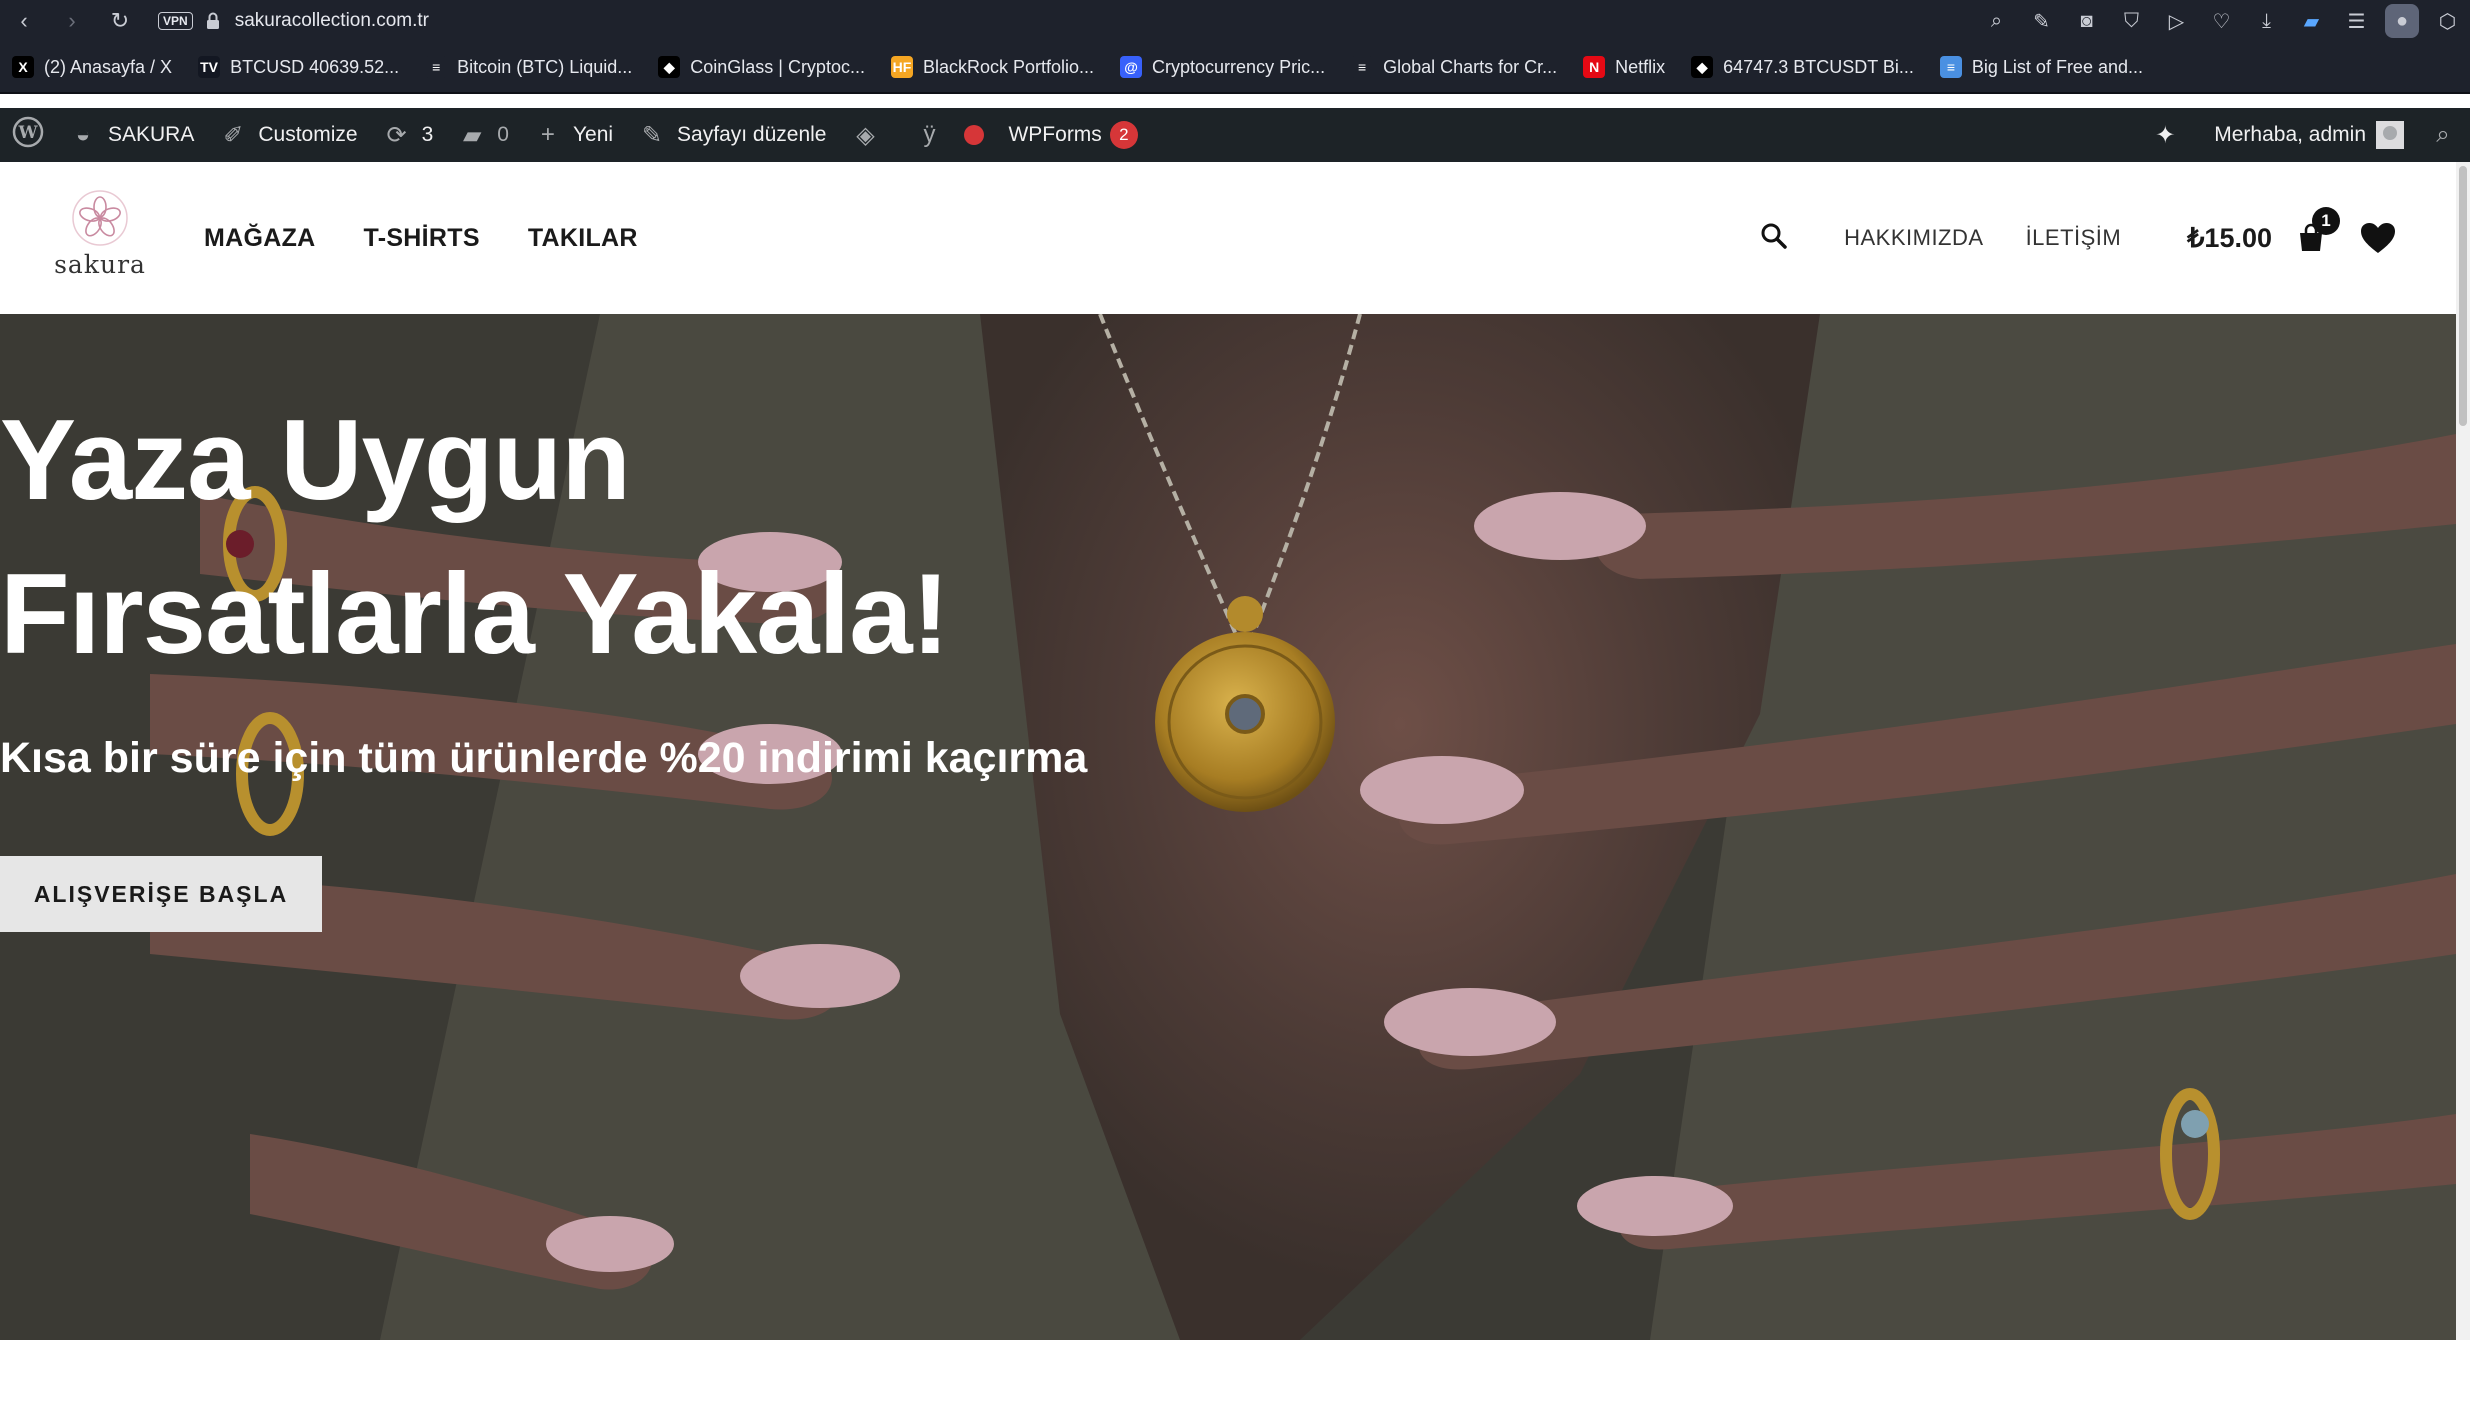 The image size is (2470, 1423). I want to click on nav-item-takilar: TAKILAR, so click(583, 238).